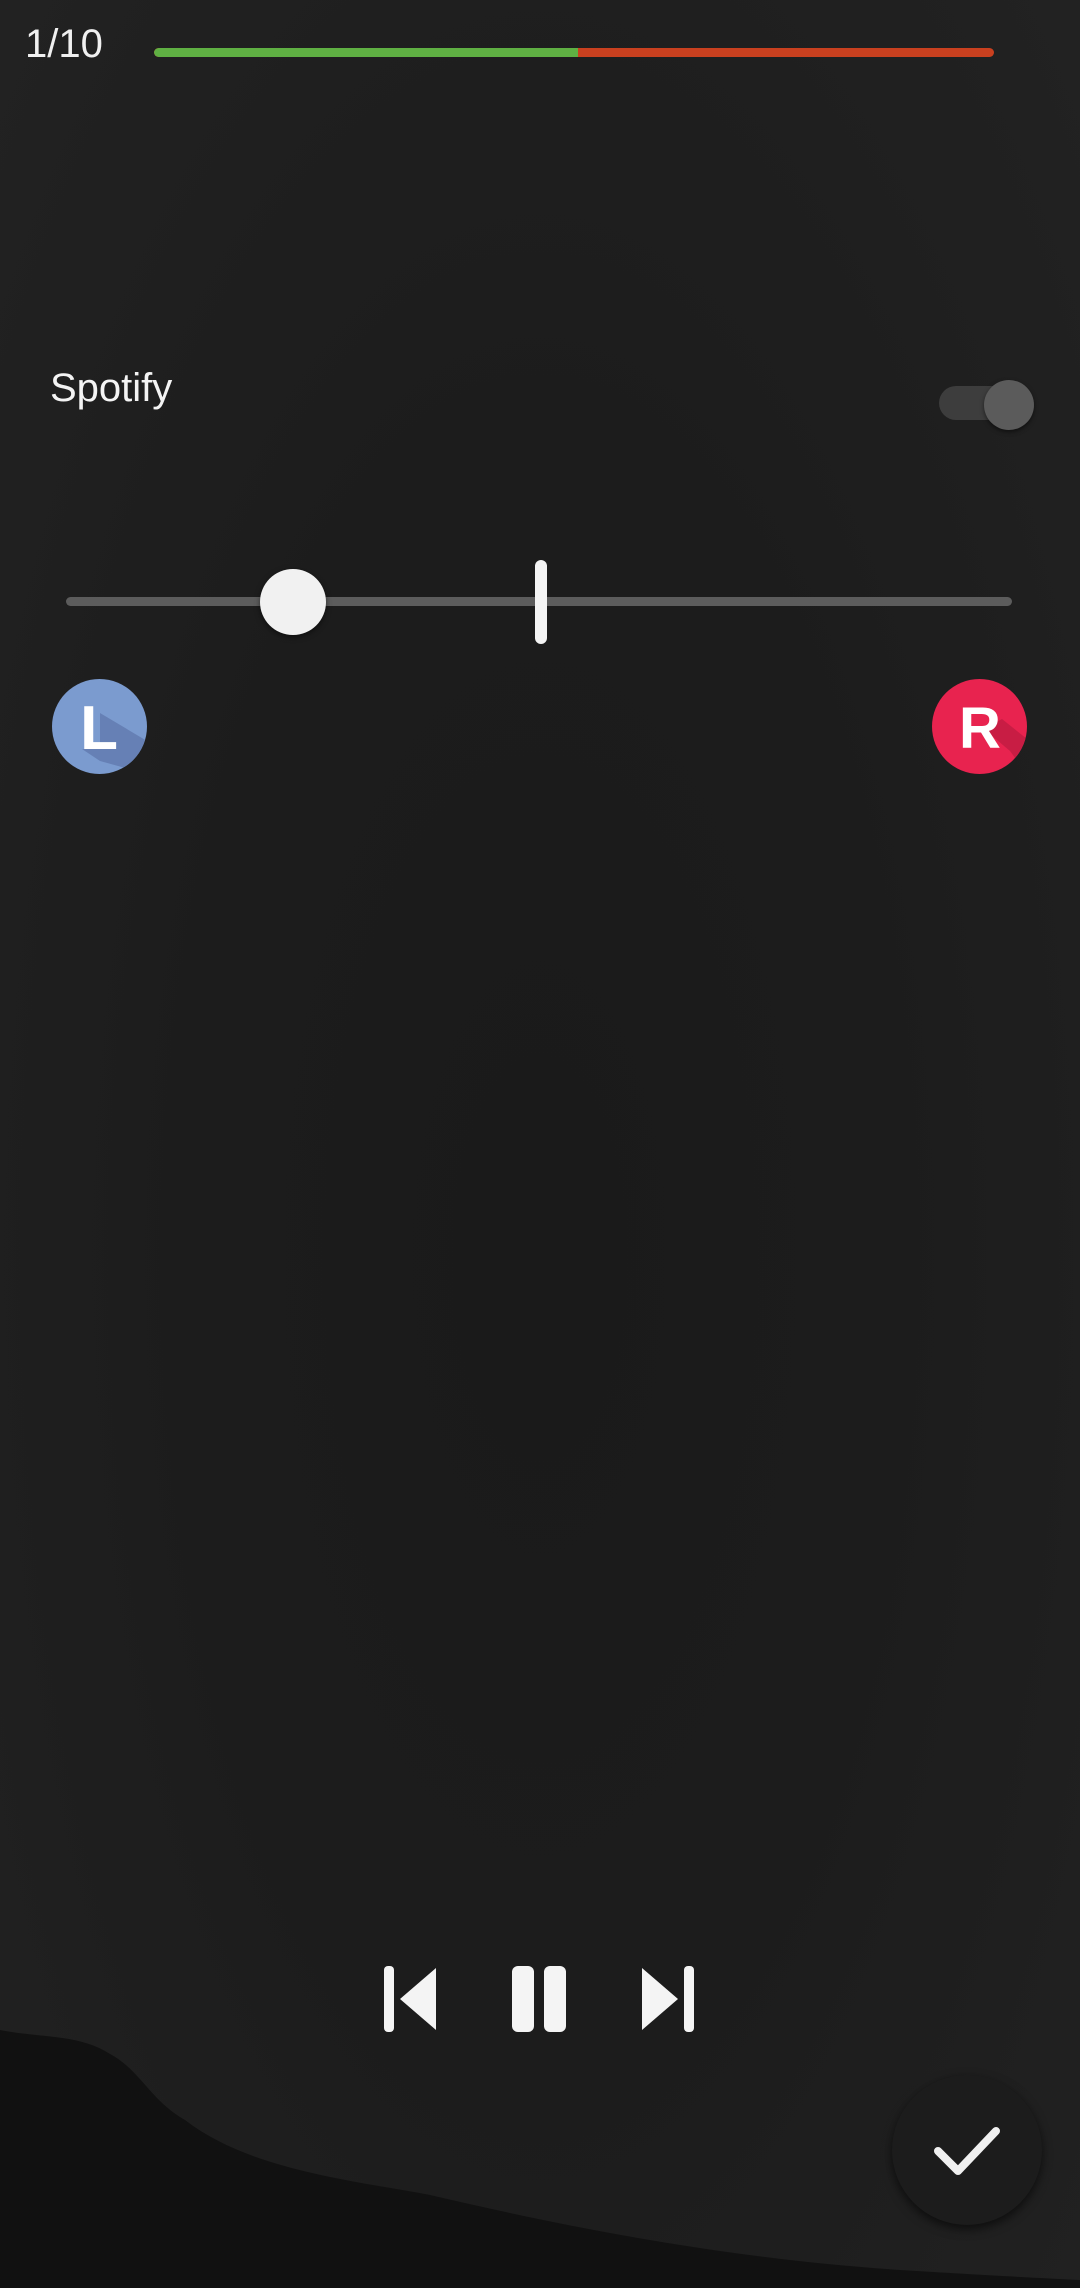  I want to click on progress-bar, so click(574, 52).